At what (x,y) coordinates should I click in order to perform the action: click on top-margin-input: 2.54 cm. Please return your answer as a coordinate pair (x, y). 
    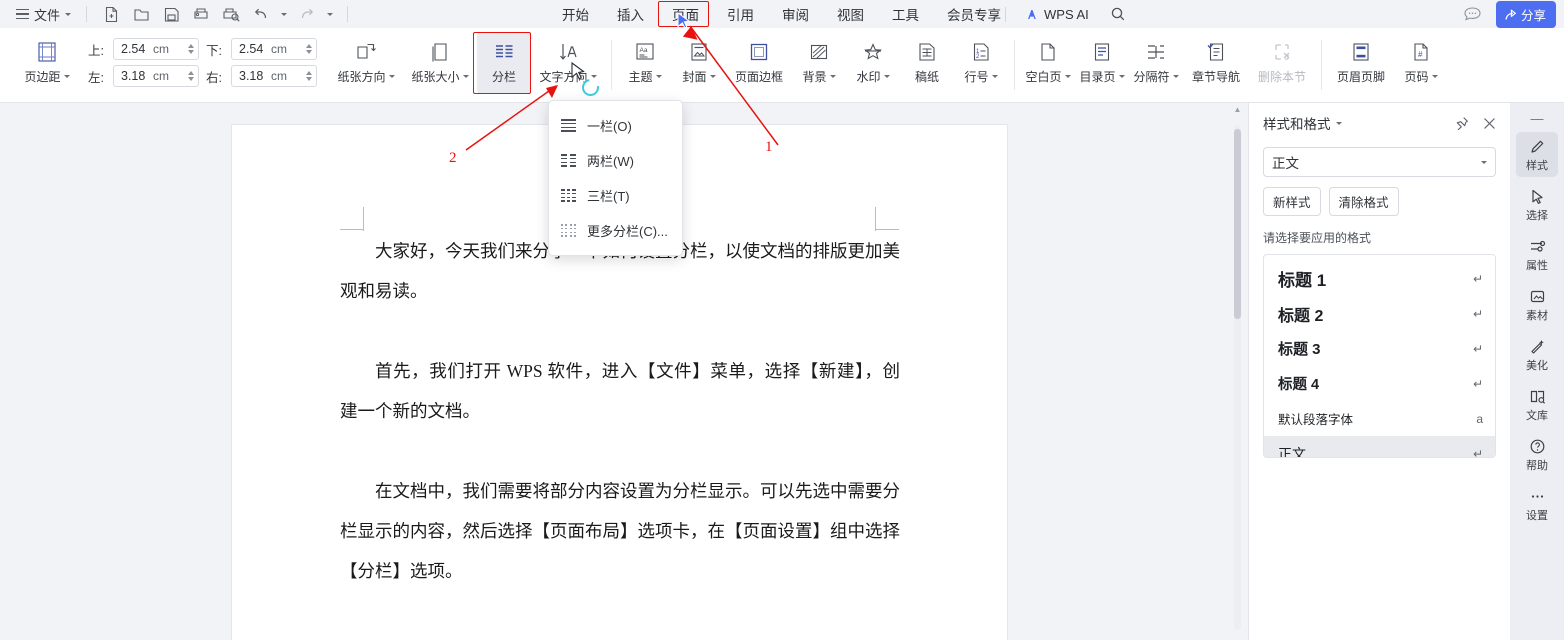
    Looking at the image, I should click on (156, 49).